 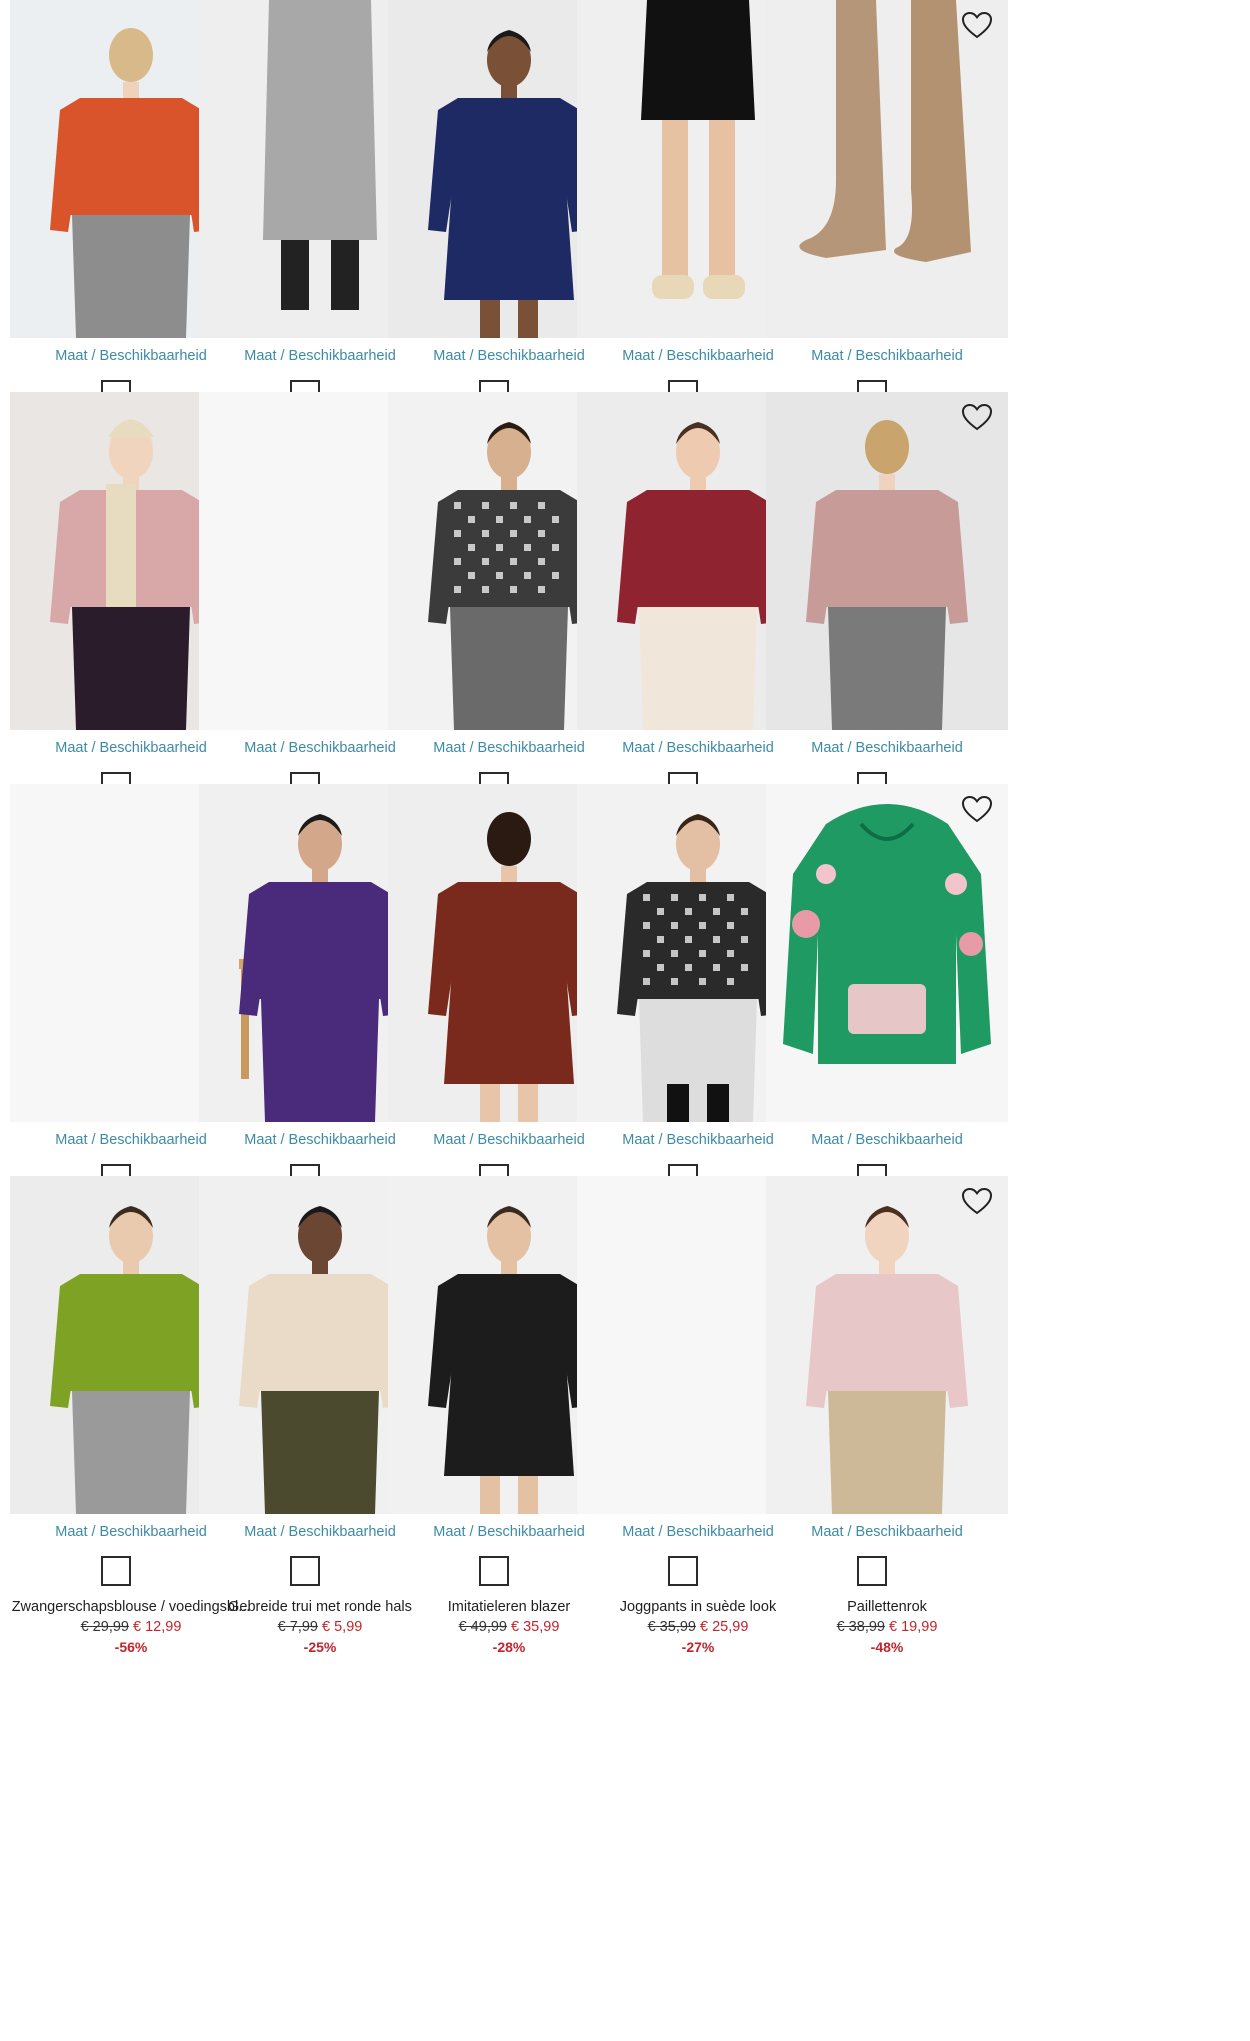 I want to click on sale-price: € 12,99, so click(x=157, y=1627).